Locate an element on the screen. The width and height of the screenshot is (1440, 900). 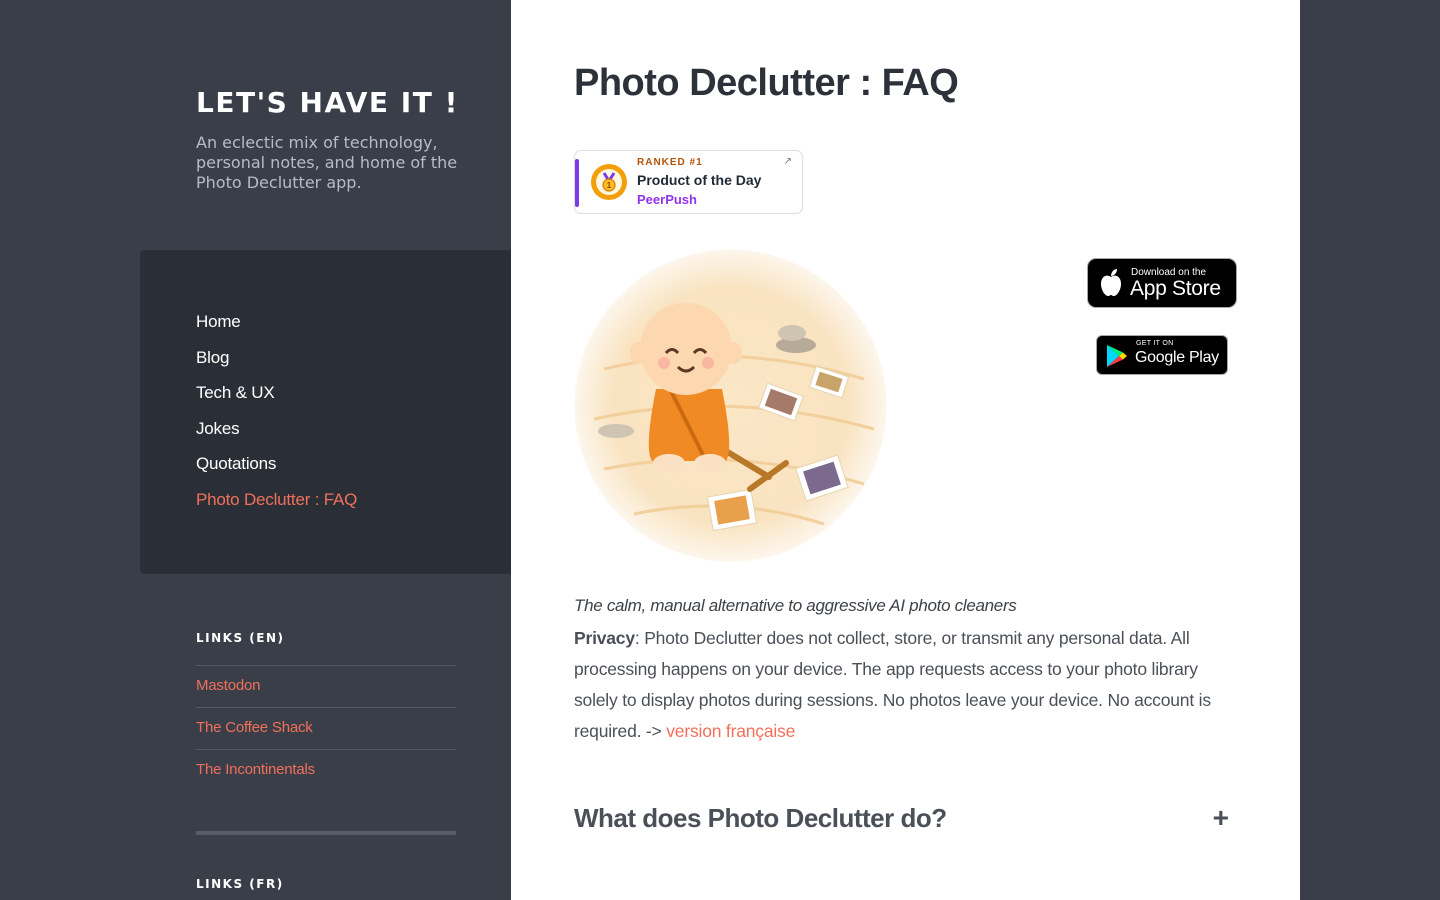
link-mastodon: Mastodon is located at coordinates (326, 686).